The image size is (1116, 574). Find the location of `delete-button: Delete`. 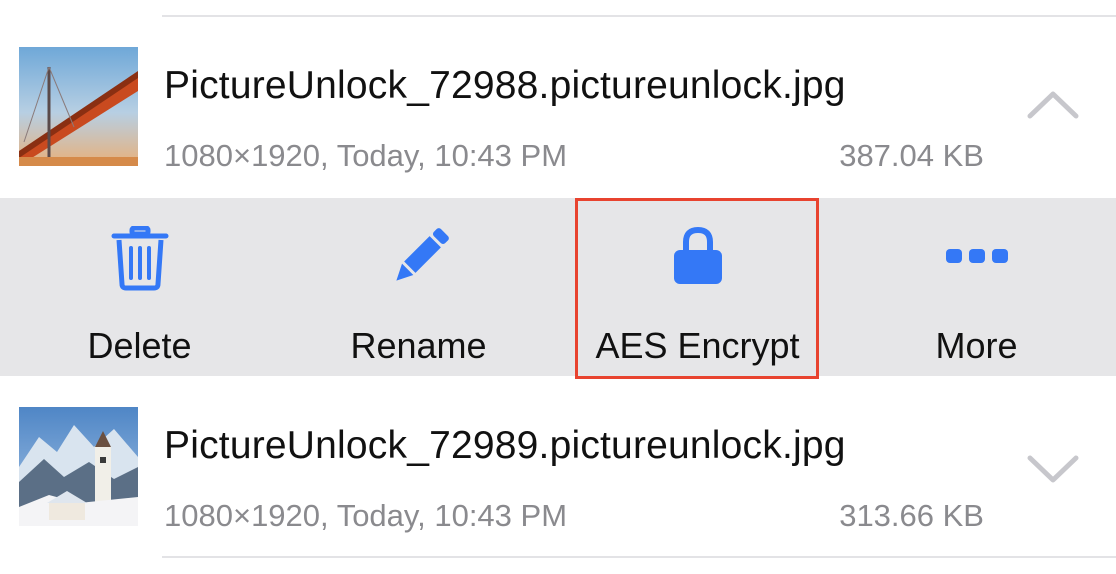

delete-button: Delete is located at coordinates (139, 287).